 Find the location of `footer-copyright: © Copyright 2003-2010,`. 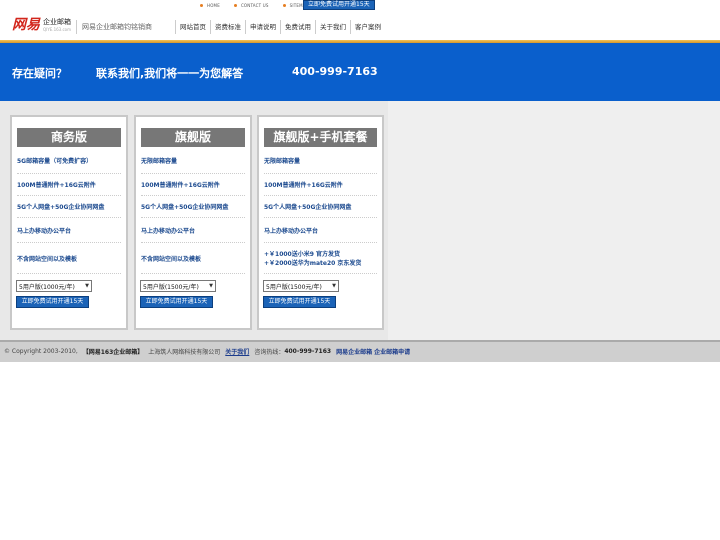

footer-copyright: © Copyright 2003-2010, is located at coordinates (41, 351).